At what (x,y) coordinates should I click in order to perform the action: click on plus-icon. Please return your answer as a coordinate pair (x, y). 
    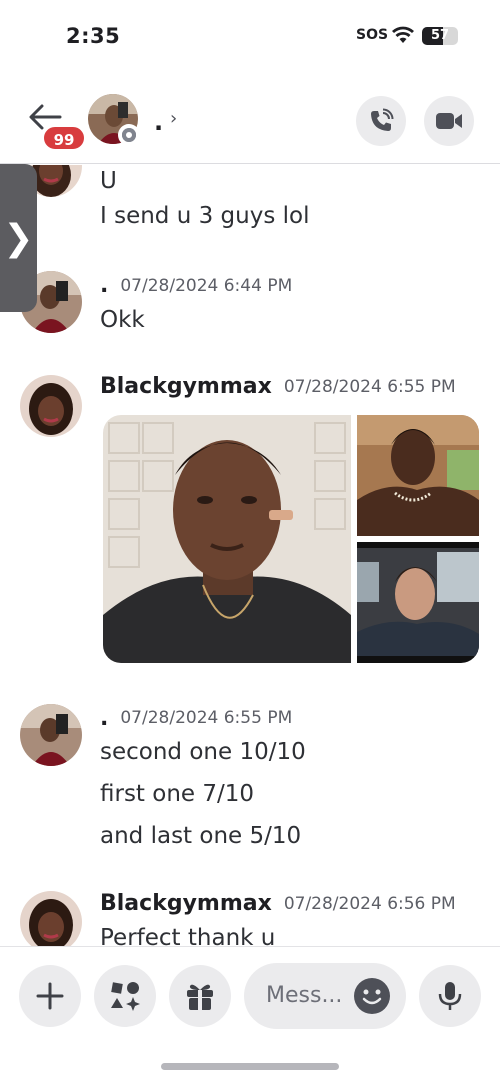
    Looking at the image, I should click on (50, 996).